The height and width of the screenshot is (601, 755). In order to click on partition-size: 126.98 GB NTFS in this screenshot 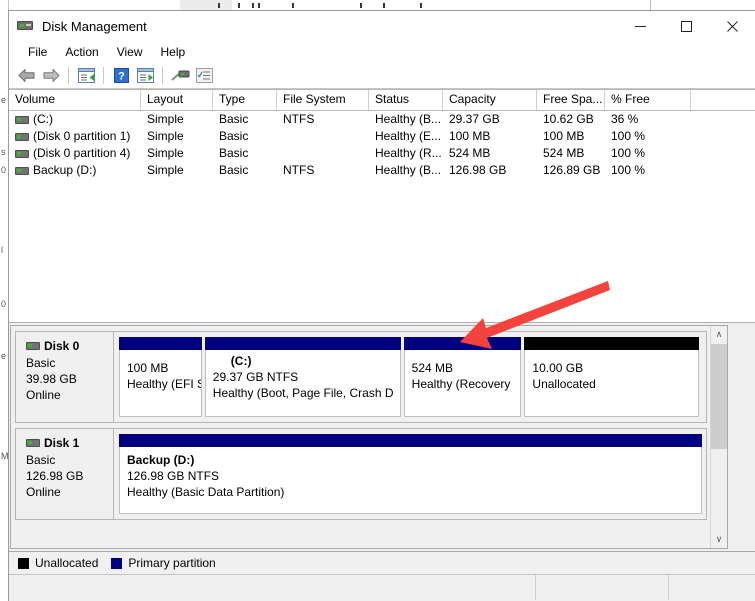, I will do `click(173, 476)`.